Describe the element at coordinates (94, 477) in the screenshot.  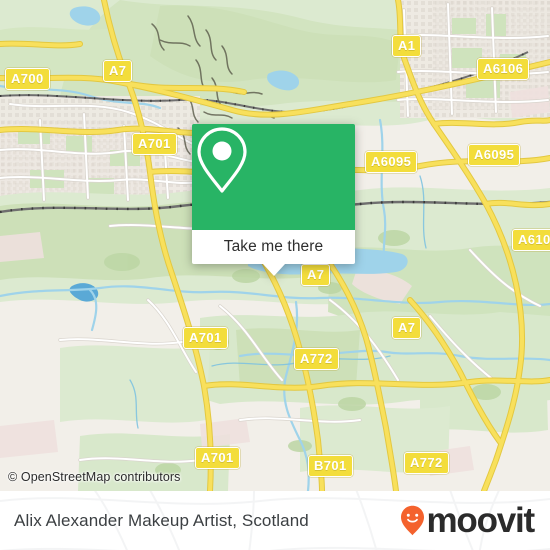
I see `map-attribution: © OpenStreetMap contributors` at that location.